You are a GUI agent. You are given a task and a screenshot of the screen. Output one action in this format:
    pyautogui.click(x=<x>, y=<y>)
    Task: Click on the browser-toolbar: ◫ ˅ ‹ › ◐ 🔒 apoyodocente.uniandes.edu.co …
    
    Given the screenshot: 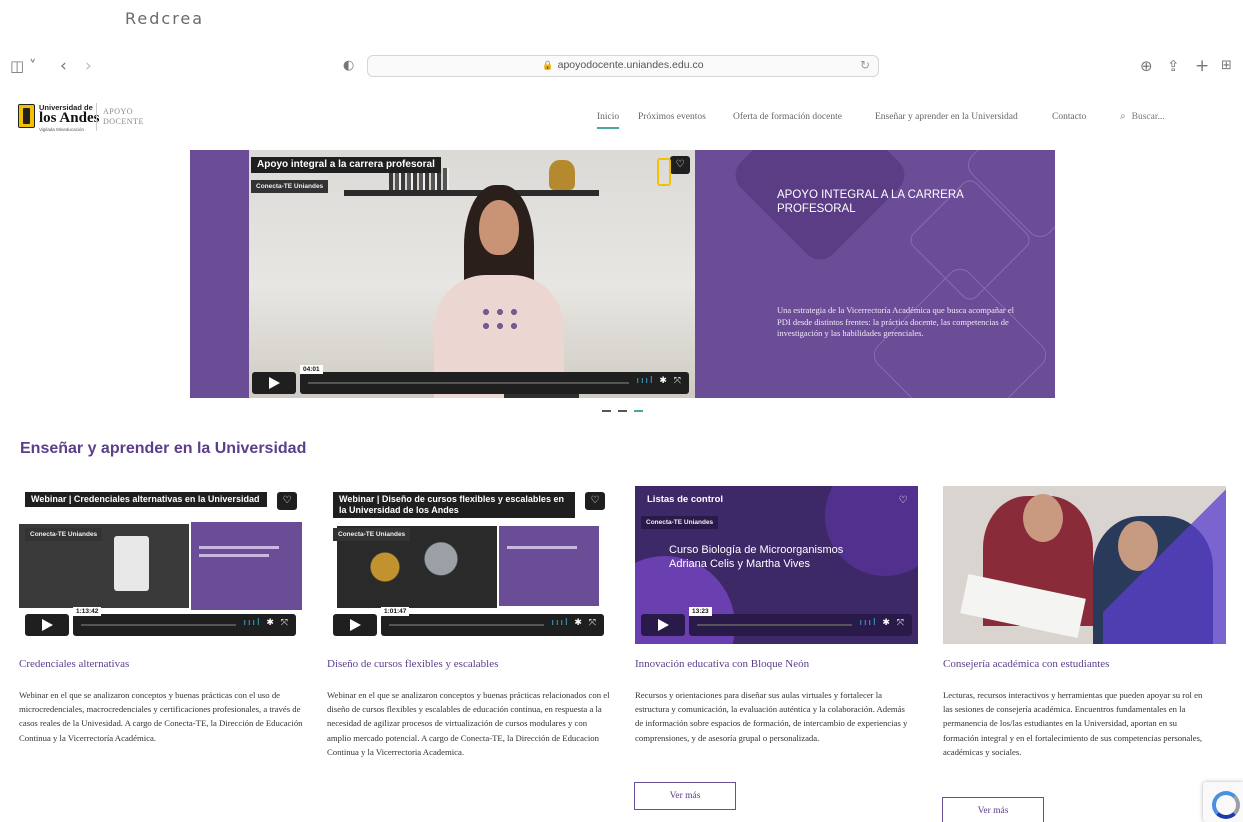 What is the action you would take?
    pyautogui.click(x=621, y=66)
    